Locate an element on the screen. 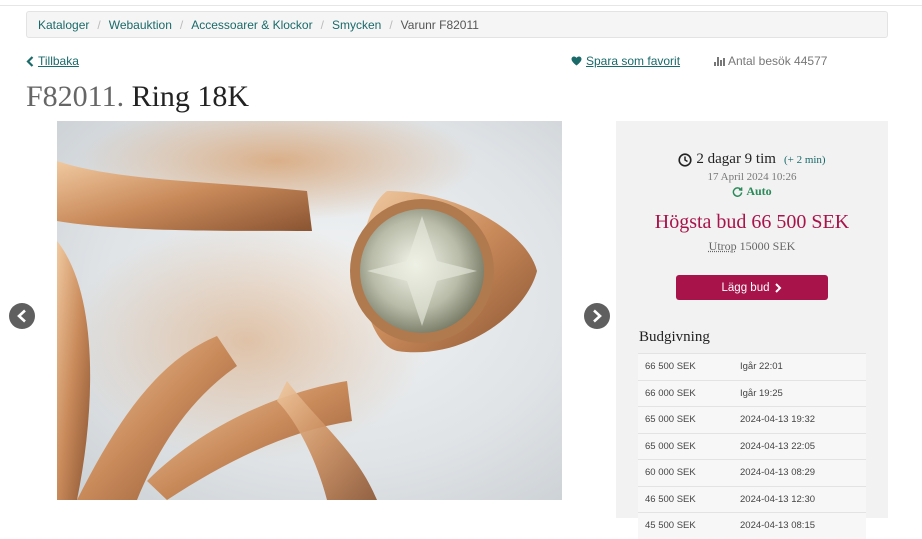  breadcrumb-current: Varunr F82011 is located at coordinates (439, 24).